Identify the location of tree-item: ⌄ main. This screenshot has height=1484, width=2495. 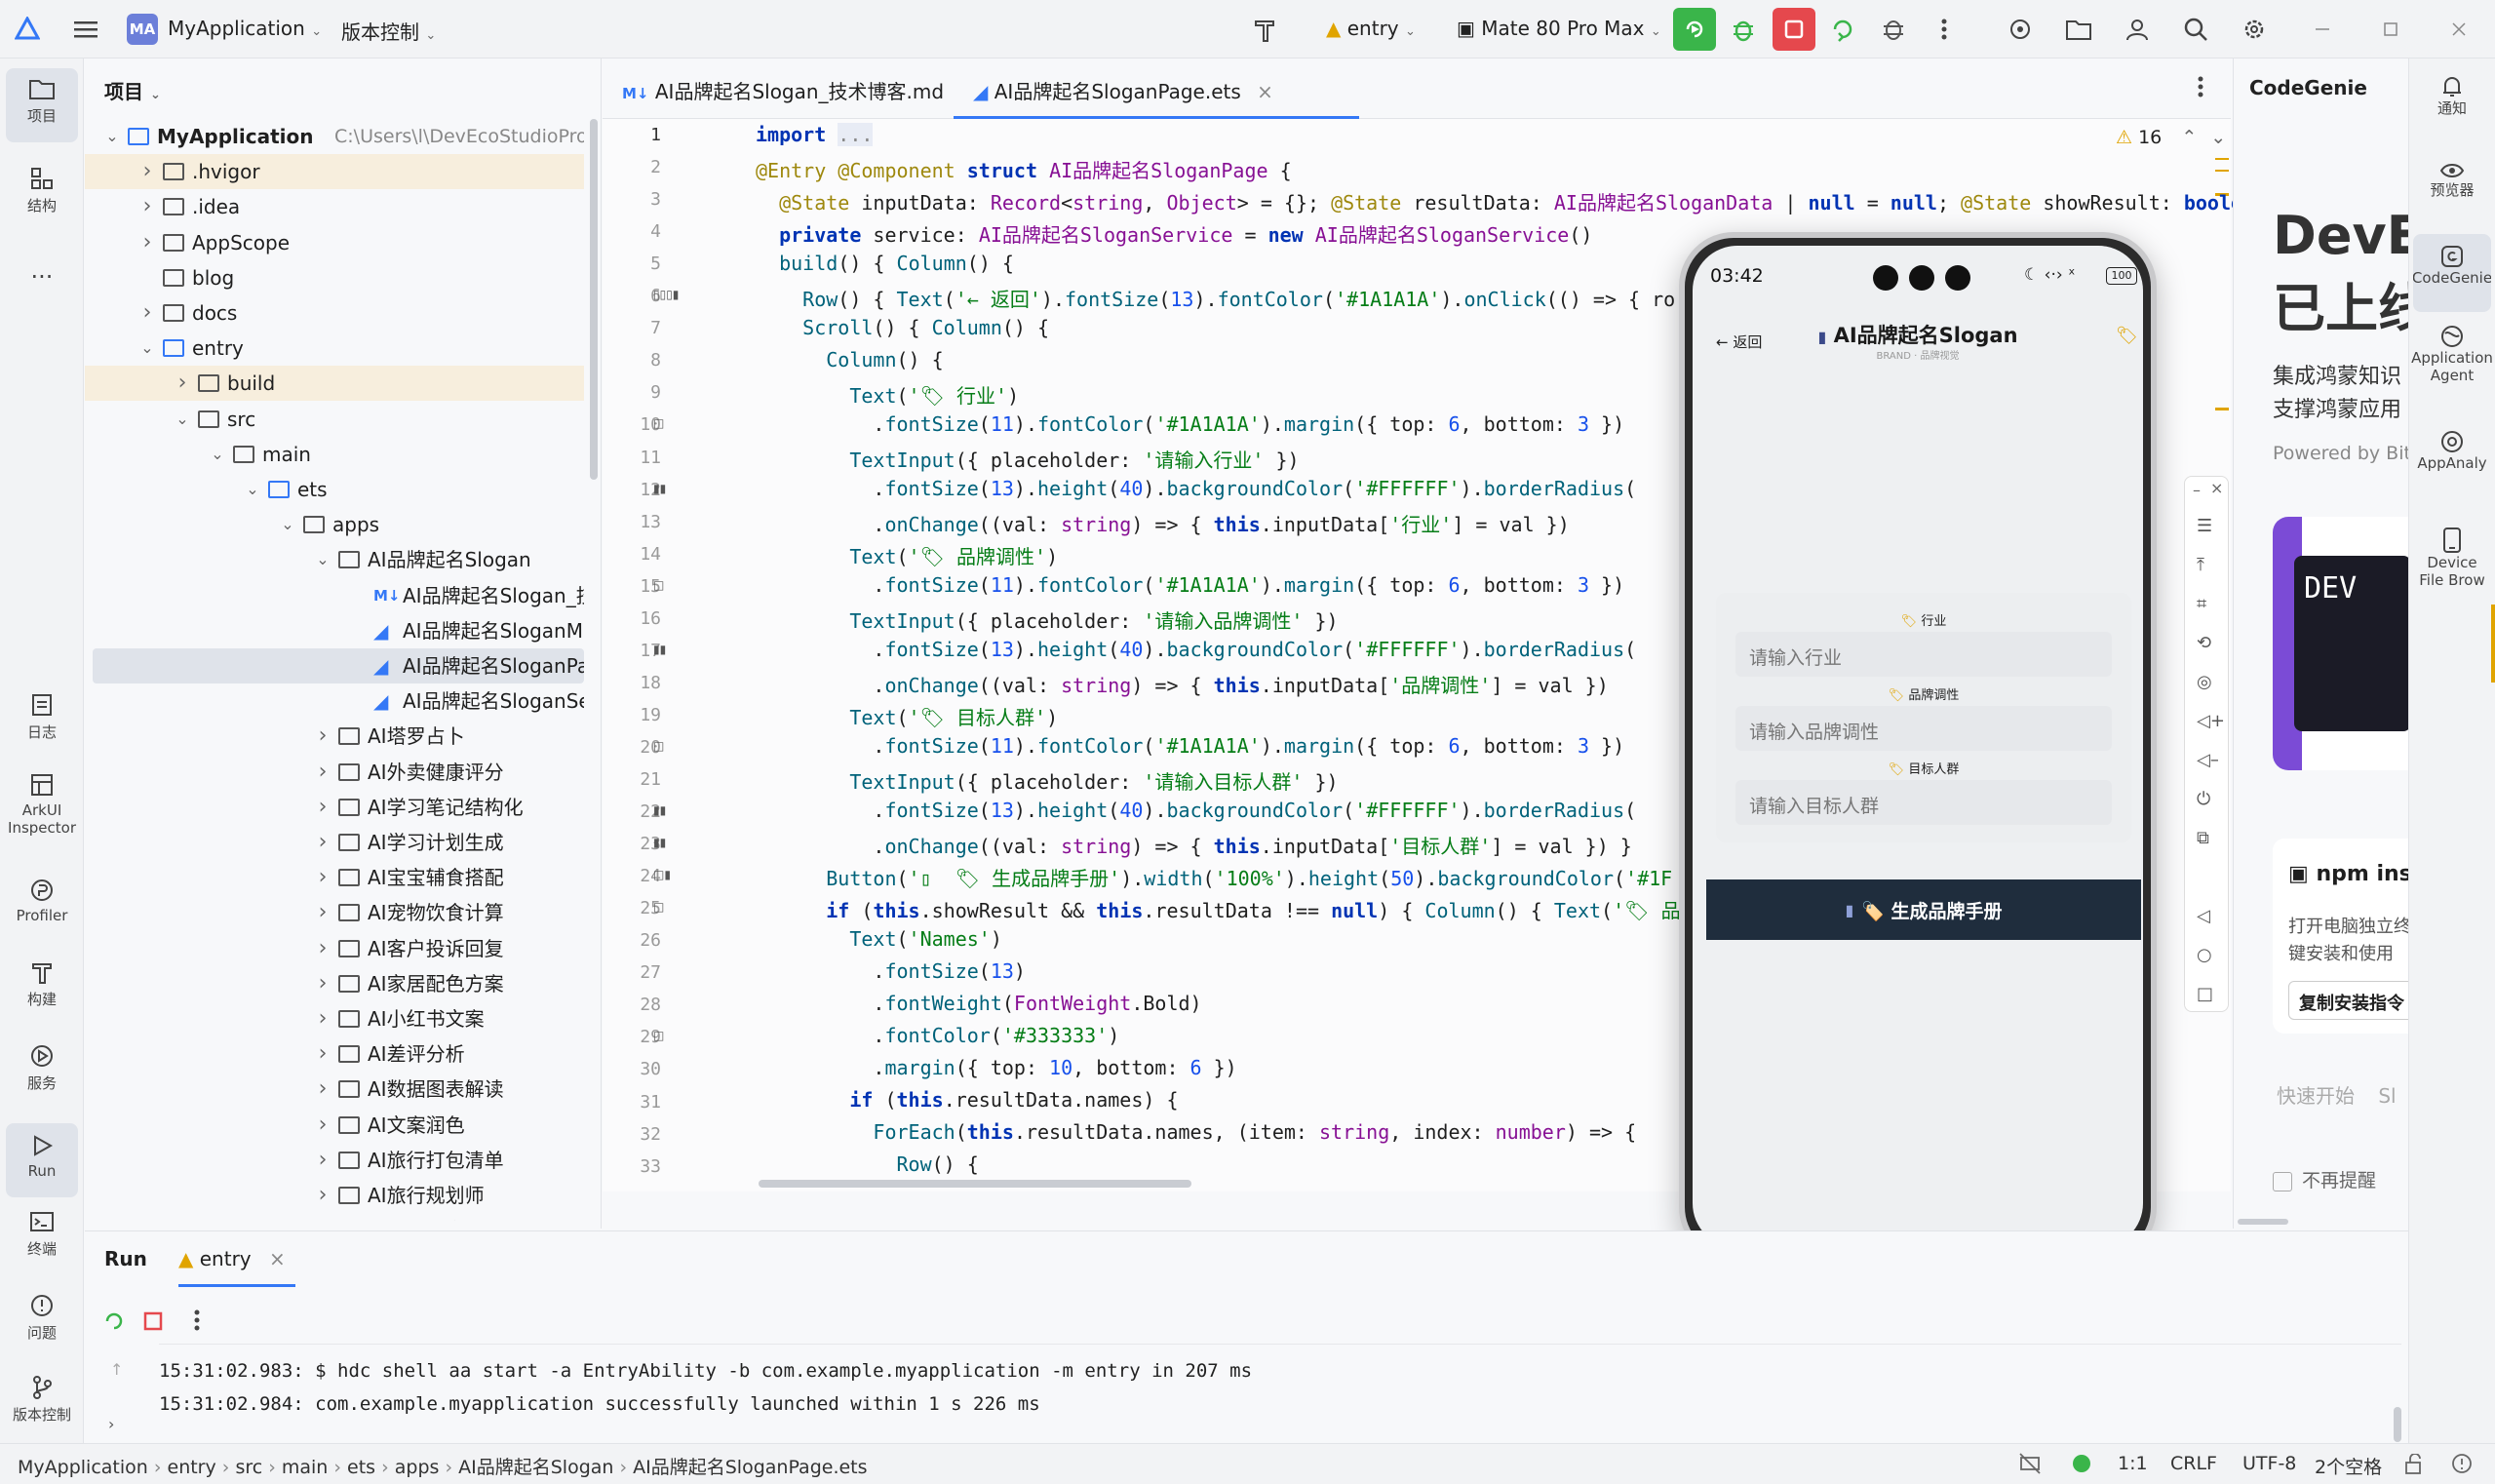
(334, 454).